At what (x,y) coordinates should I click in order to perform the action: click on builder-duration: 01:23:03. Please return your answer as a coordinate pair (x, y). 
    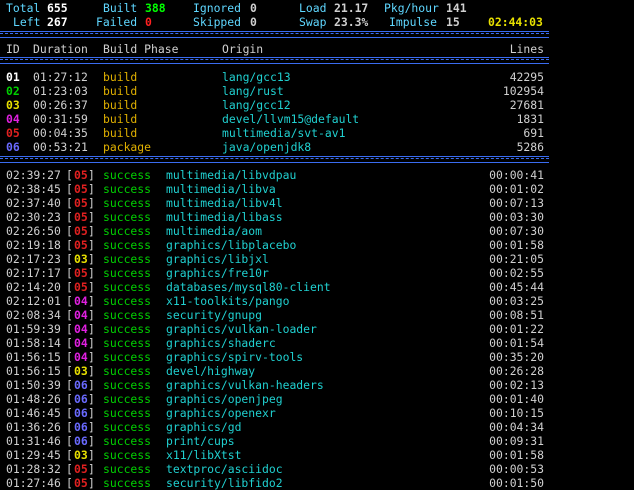
    Looking at the image, I should click on (60, 91).